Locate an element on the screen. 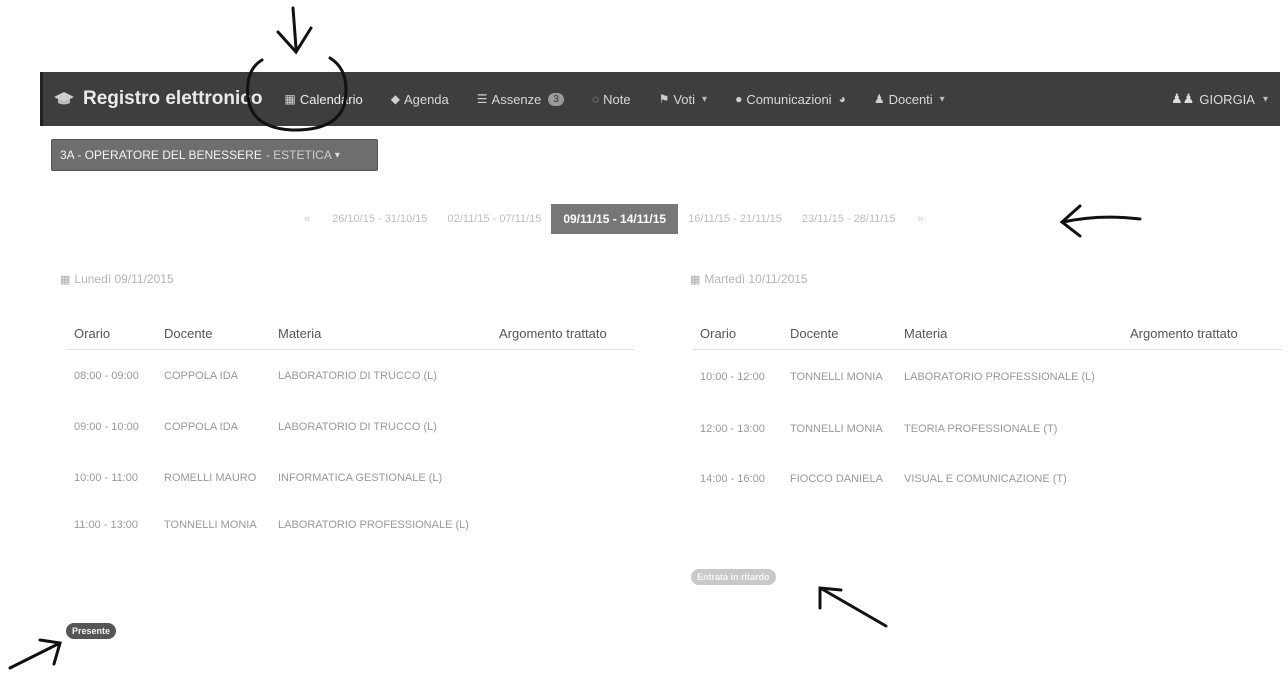 The image size is (1288, 679). brand: Registro elettronico is located at coordinates (157, 99).